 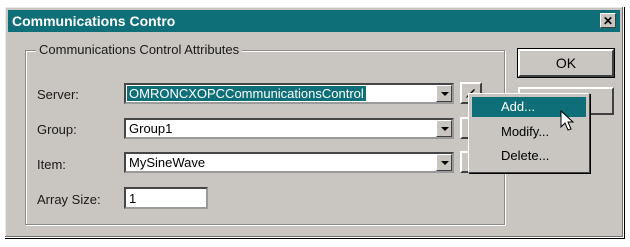 What do you see at coordinates (167, 162) in the screenshot?
I see `item-value: MySineWave` at bounding box center [167, 162].